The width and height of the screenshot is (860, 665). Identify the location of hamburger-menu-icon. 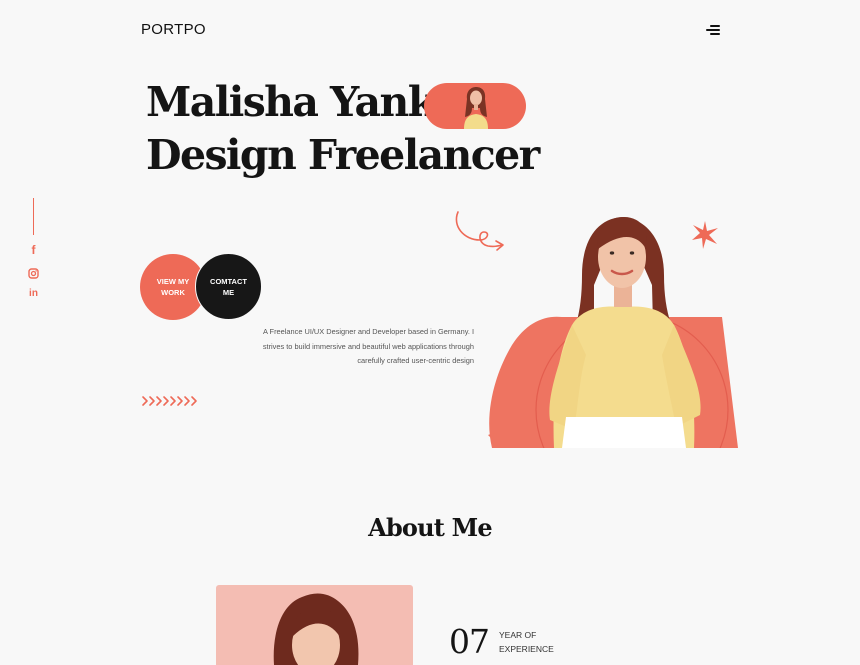
(712, 31).